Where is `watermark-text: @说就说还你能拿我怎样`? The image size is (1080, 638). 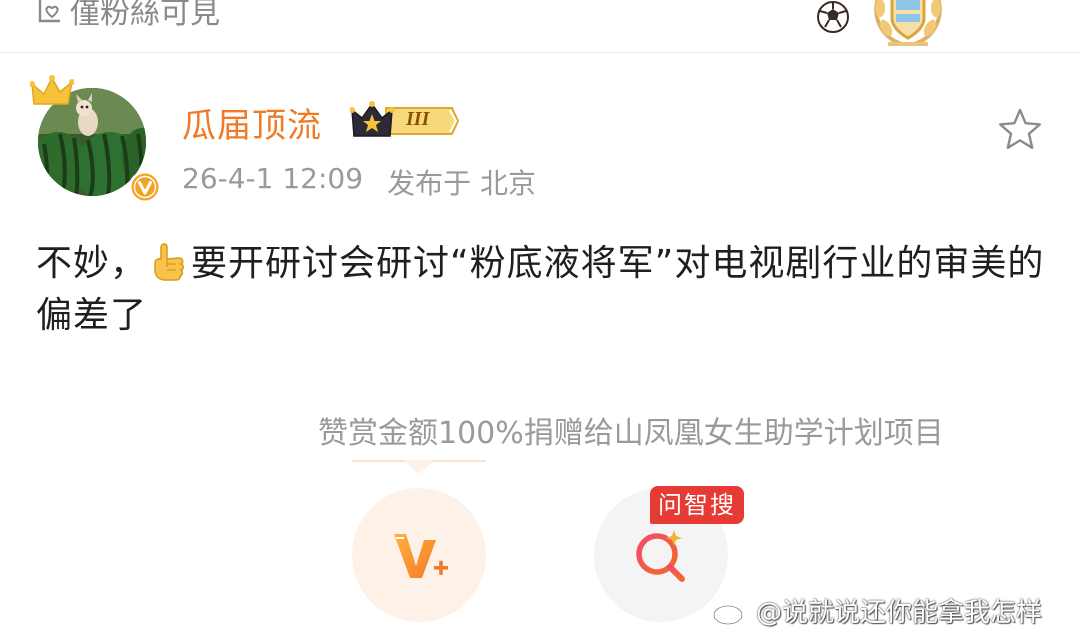 watermark-text: @说就说还你能拿我怎样 is located at coordinates (899, 613).